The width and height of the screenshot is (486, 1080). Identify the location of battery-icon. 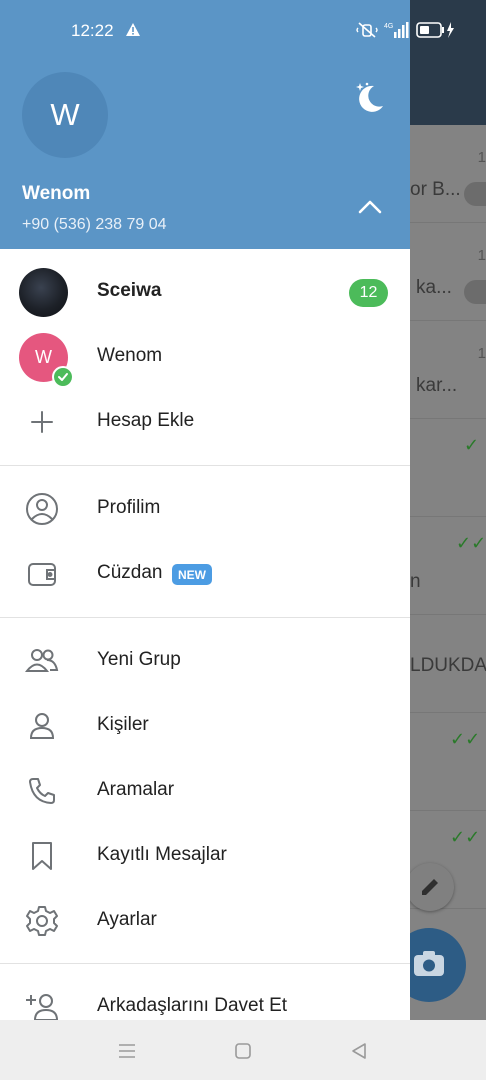
(435, 30).